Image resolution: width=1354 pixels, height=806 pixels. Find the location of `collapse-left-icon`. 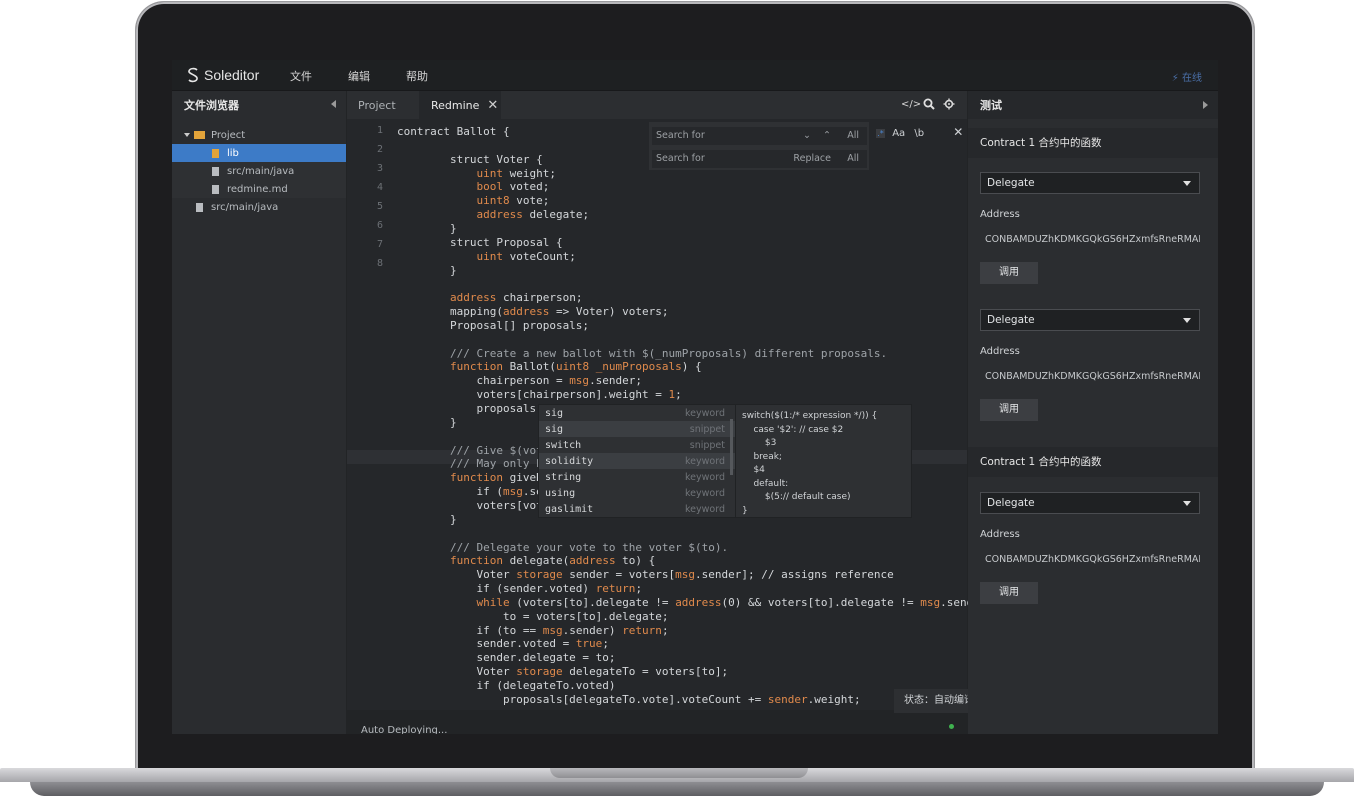

collapse-left-icon is located at coordinates (333, 104).